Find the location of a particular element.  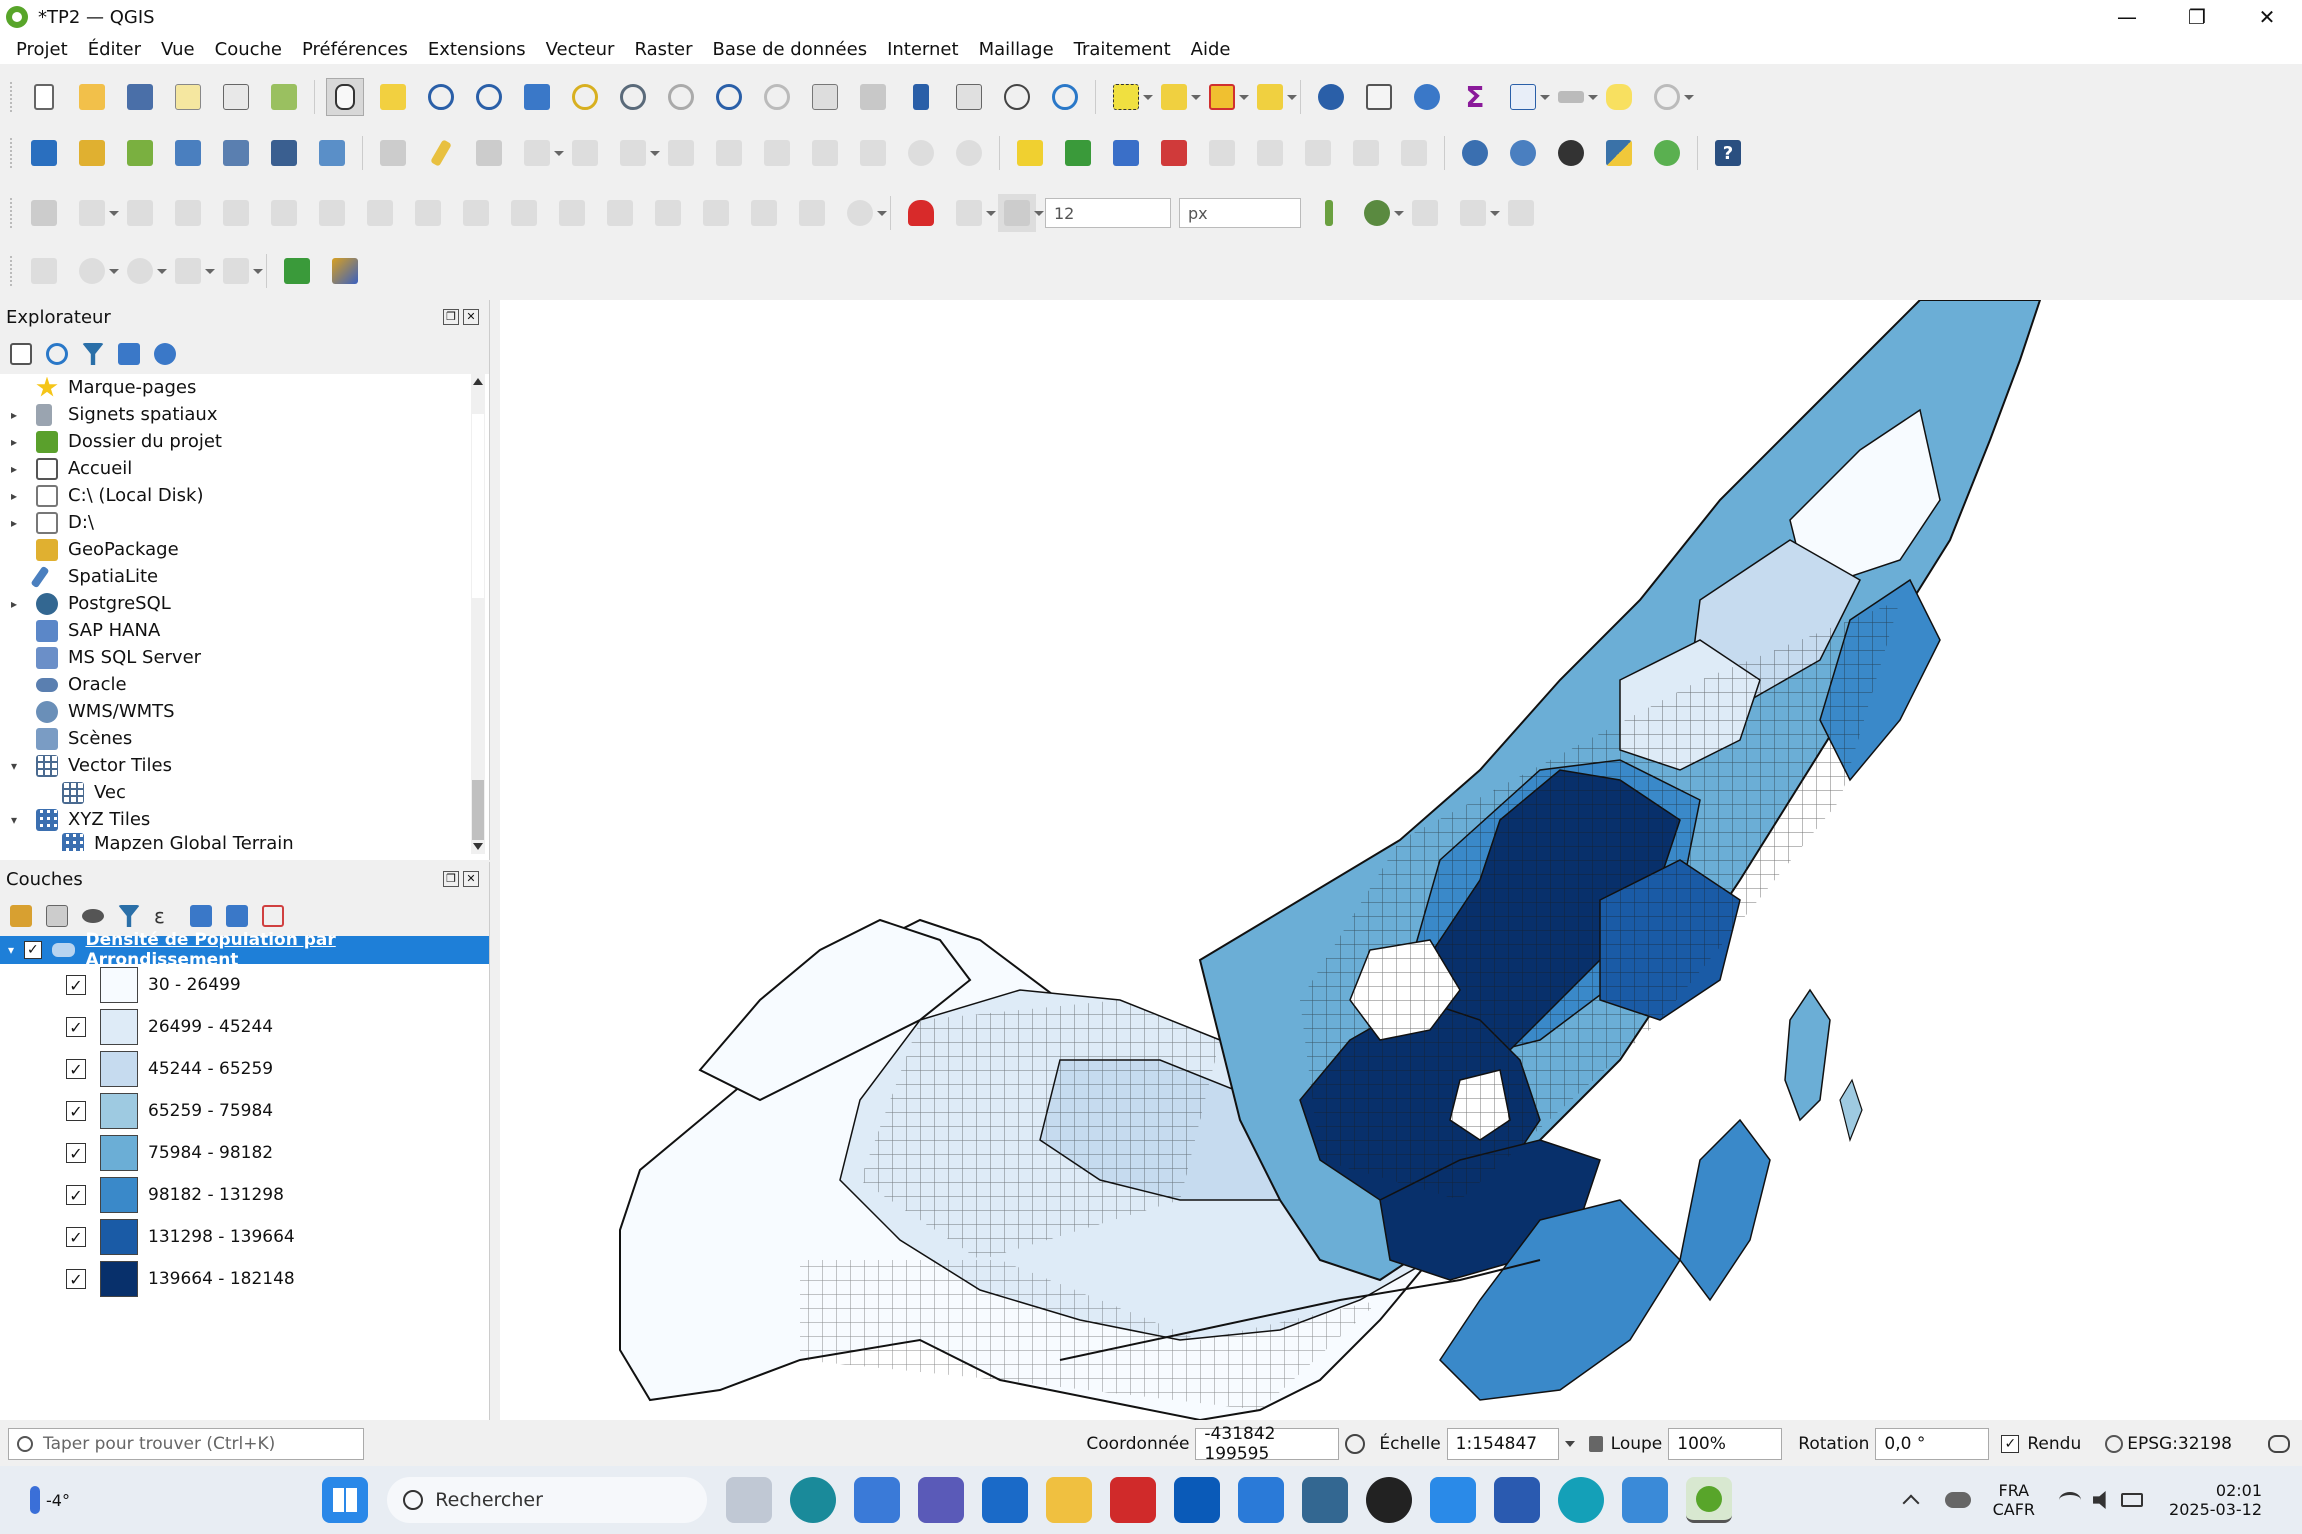

open-field-calculator-button is located at coordinates (1527, 97).